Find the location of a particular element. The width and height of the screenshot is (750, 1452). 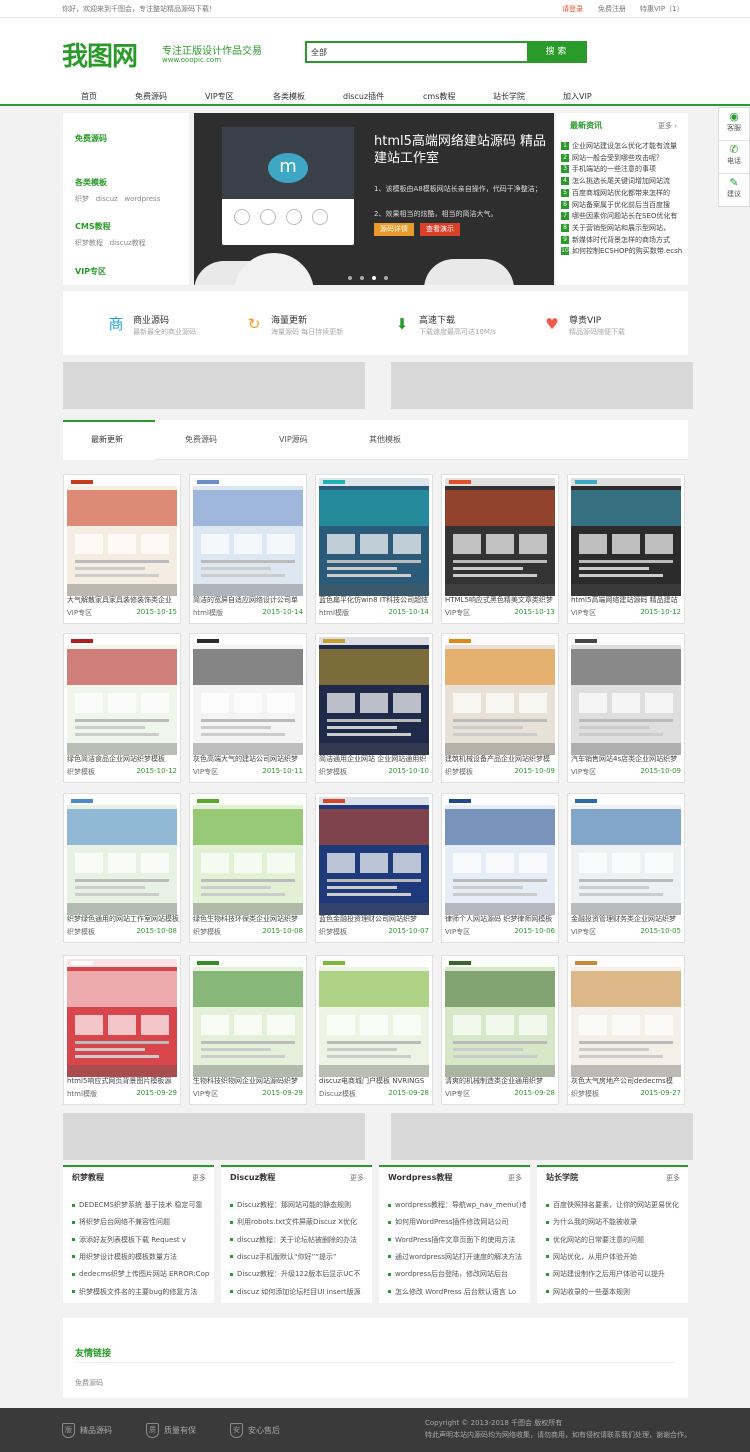

template-card: html5高端网络建站源码 精品建站 VIP专区 2015-10-12 is located at coordinates (626, 549).